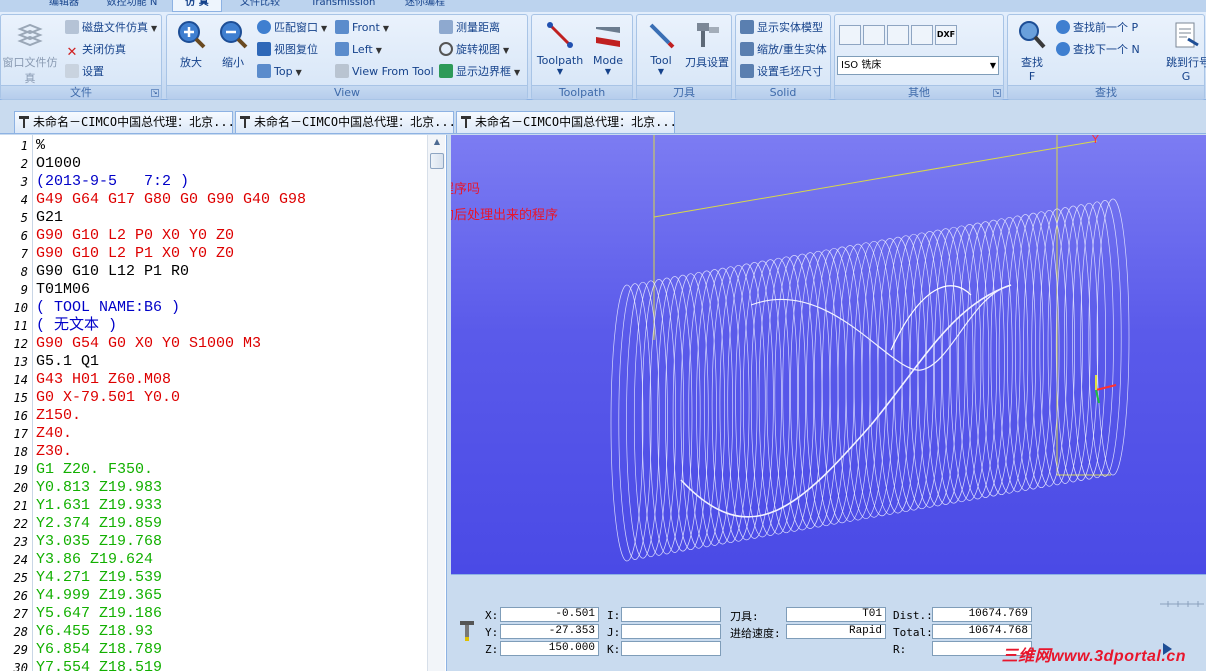 This screenshot has height=671, width=1206. What do you see at coordinates (437, 161) in the screenshot?
I see `scrollbar-thumb` at bounding box center [437, 161].